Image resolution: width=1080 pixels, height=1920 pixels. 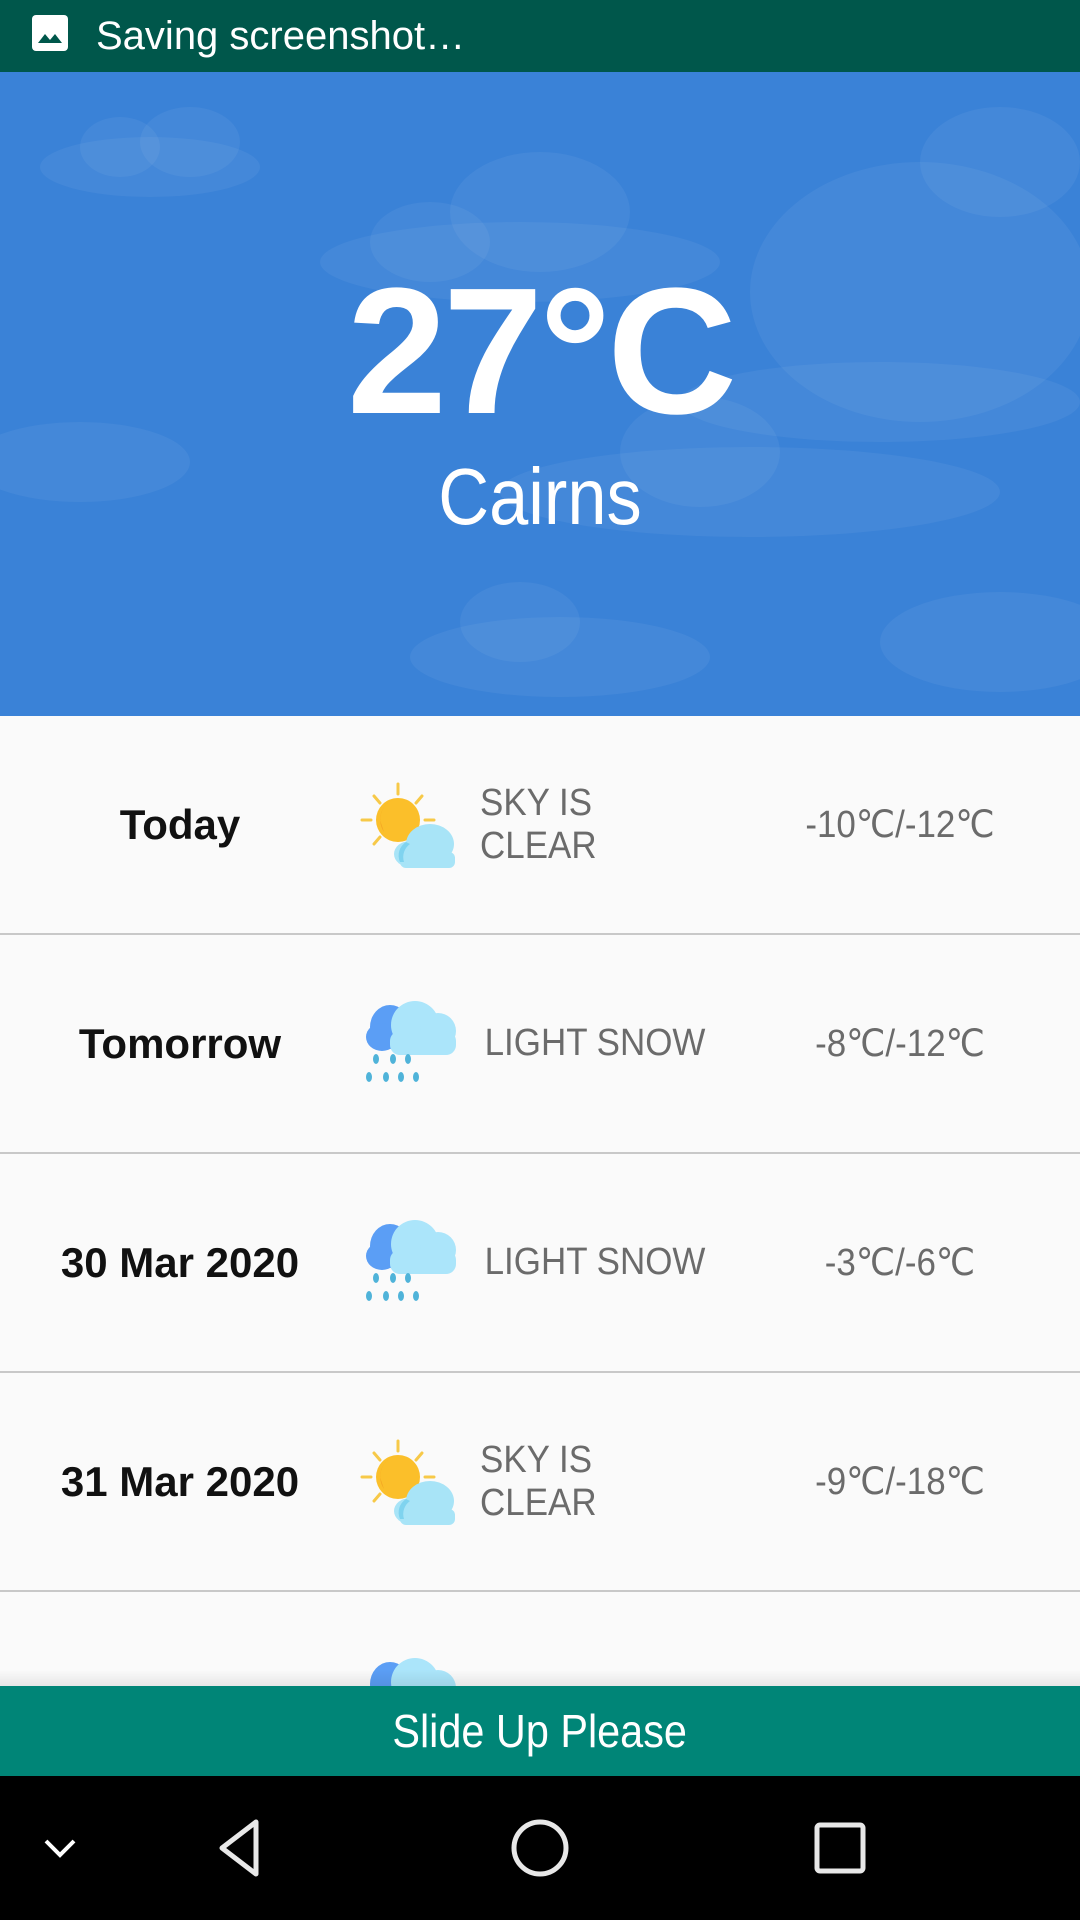 I want to click on slide-panel-shadow, so click(x=540, y=1678).